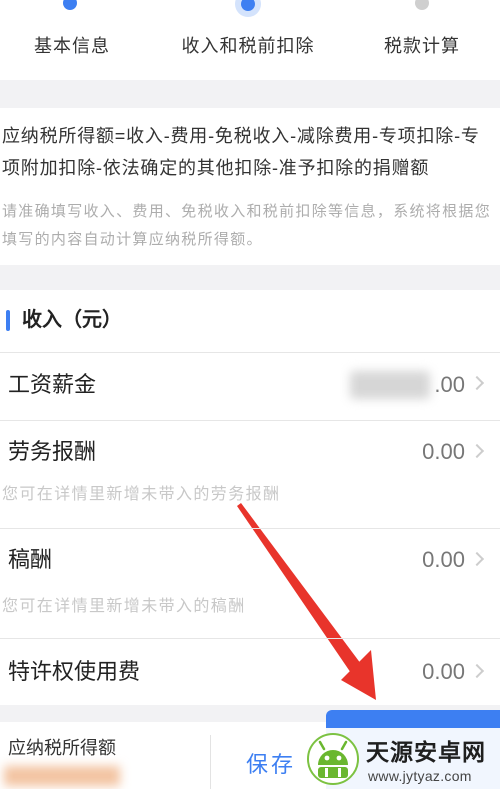  I want to click on step-label-income-deductions: 收入和税前扣除, so click(248, 46).